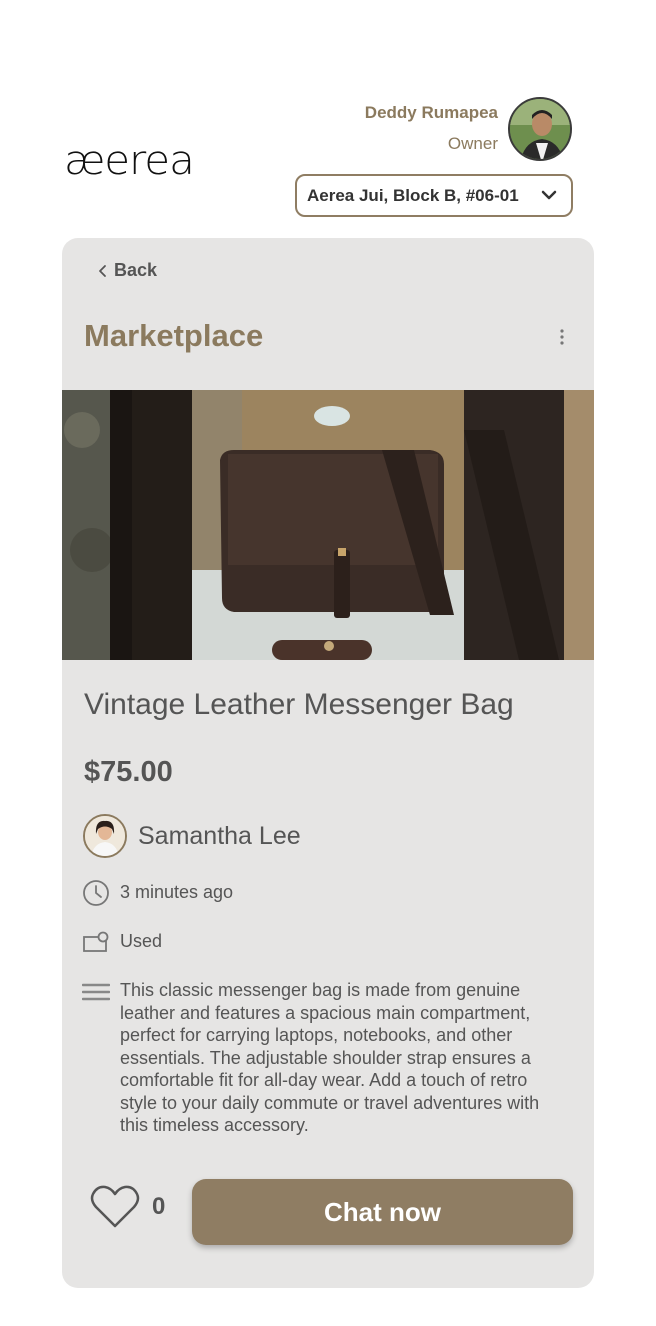 The width and height of the screenshot is (656, 1326). I want to click on like-count: 0, so click(159, 1206).